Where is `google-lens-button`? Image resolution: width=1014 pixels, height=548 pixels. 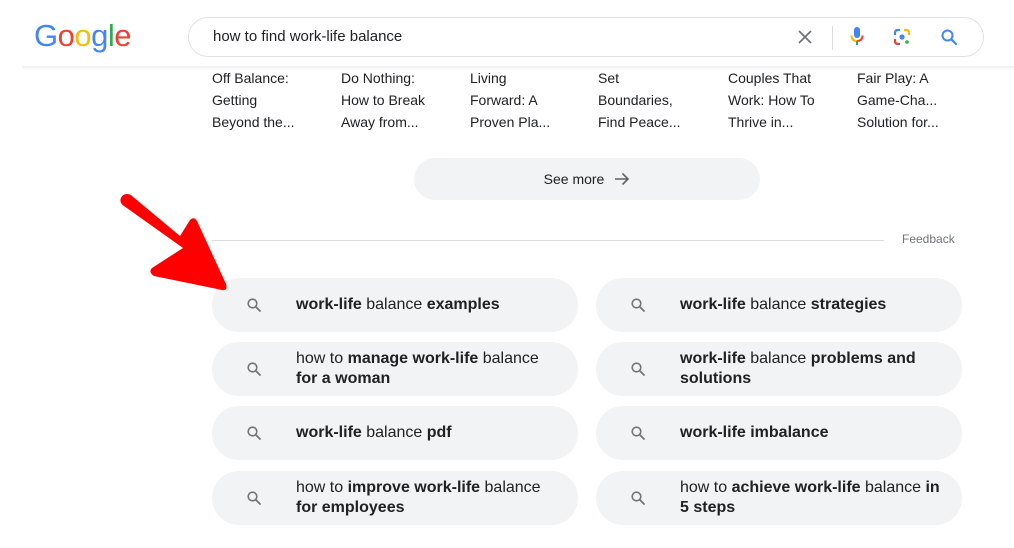
google-lens-button is located at coordinates (902, 37).